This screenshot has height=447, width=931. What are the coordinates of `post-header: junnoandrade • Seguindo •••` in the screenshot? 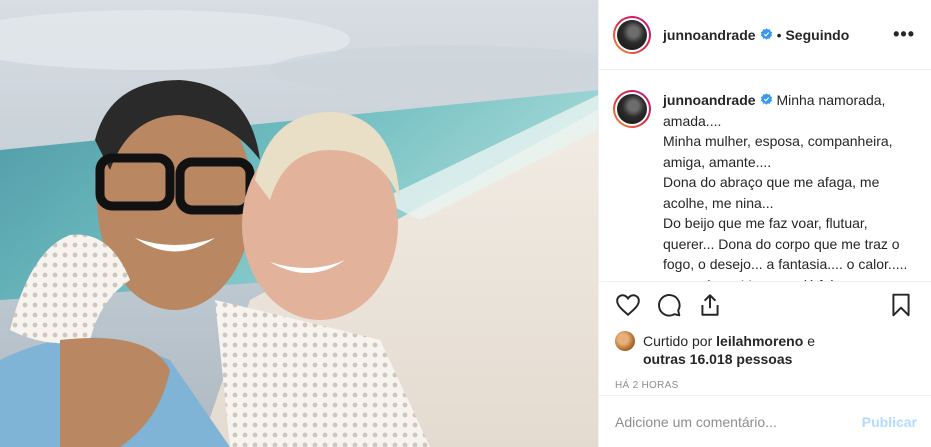 It's located at (765, 35).